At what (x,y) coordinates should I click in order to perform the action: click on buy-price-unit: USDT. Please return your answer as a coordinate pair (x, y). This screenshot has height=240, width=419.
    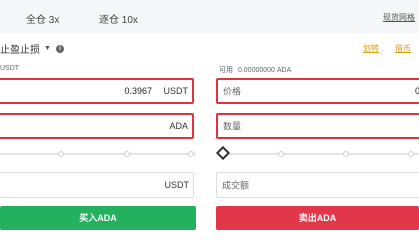
    Looking at the image, I should click on (176, 91).